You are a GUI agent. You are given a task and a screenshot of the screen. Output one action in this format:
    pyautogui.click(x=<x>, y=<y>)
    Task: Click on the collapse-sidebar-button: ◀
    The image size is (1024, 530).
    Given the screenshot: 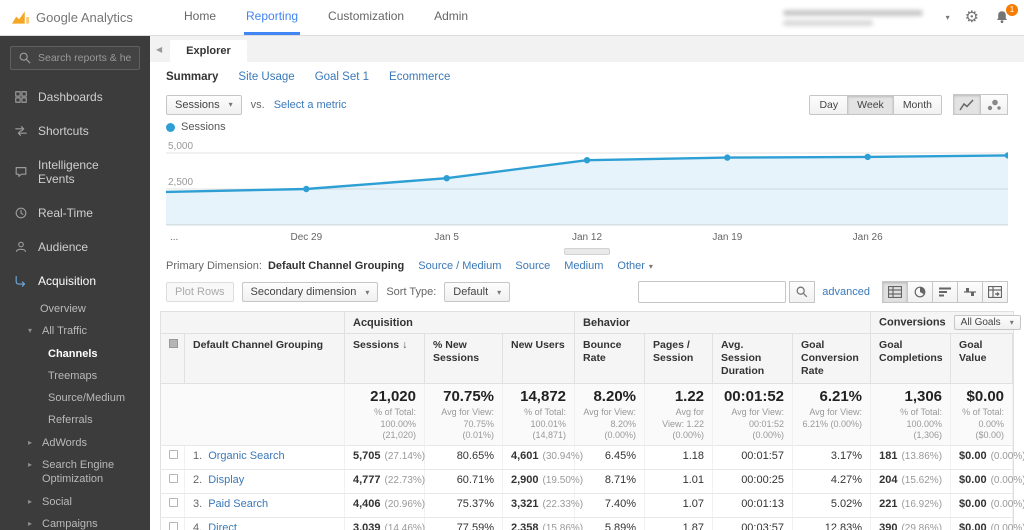 What is the action you would take?
    pyautogui.click(x=159, y=49)
    